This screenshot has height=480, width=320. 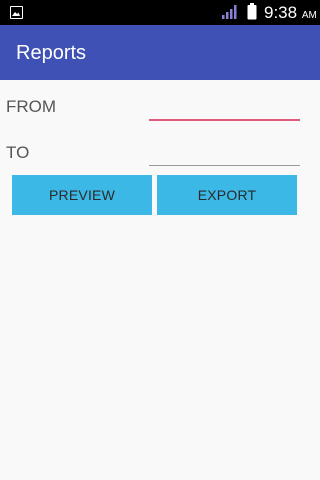 What do you see at coordinates (160, 12) in the screenshot?
I see `status-bar: 9:38 AM` at bounding box center [160, 12].